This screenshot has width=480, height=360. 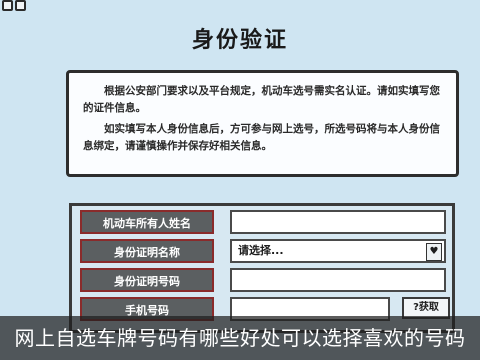 What do you see at coordinates (240, 338) in the screenshot?
I see `caption-banner: 网上自选车牌号码有哪些好处可以选择喜欢的号码` at bounding box center [240, 338].